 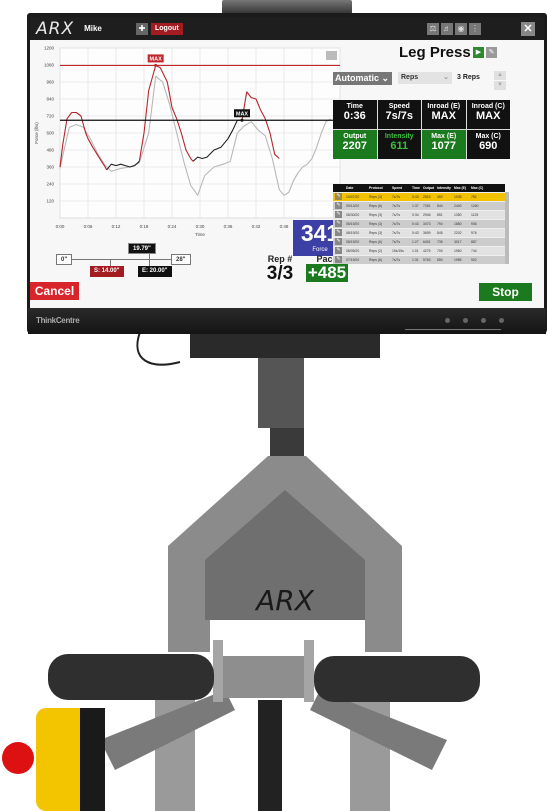 I want to click on history-scrollbar, so click(x=507, y=228).